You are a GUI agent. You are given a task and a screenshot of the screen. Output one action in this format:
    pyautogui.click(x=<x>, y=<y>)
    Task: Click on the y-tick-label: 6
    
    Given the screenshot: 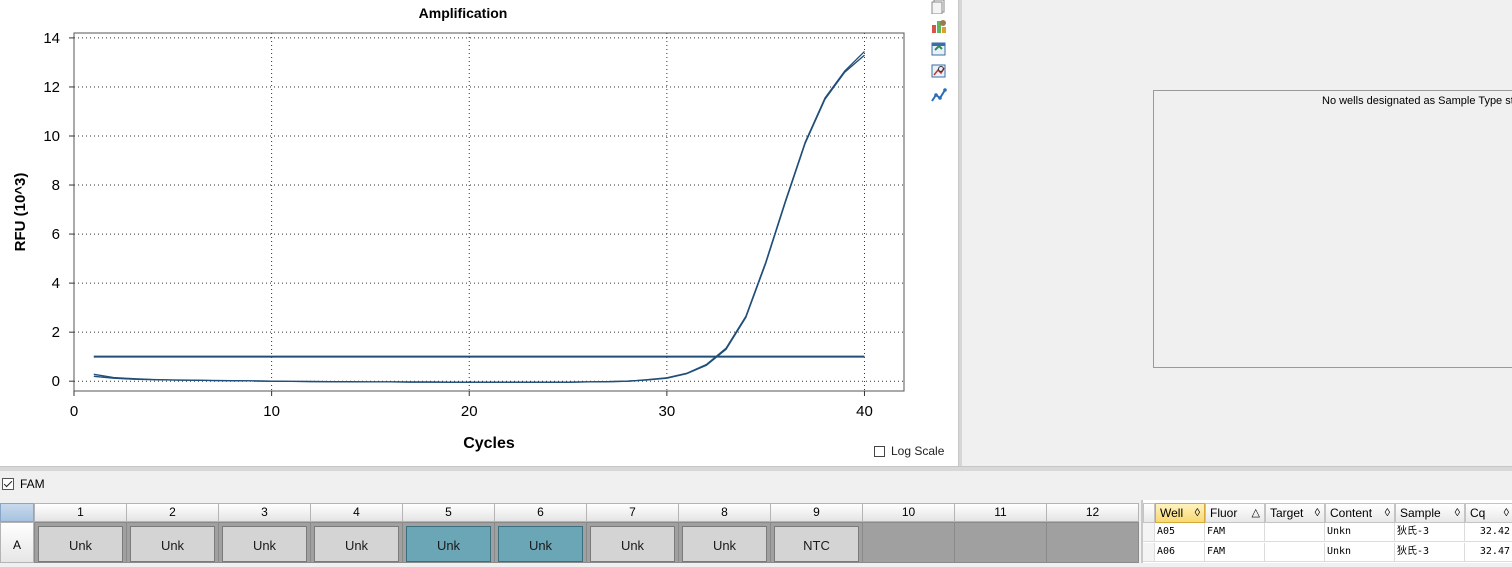 What is the action you would take?
    pyautogui.click(x=56, y=234)
    